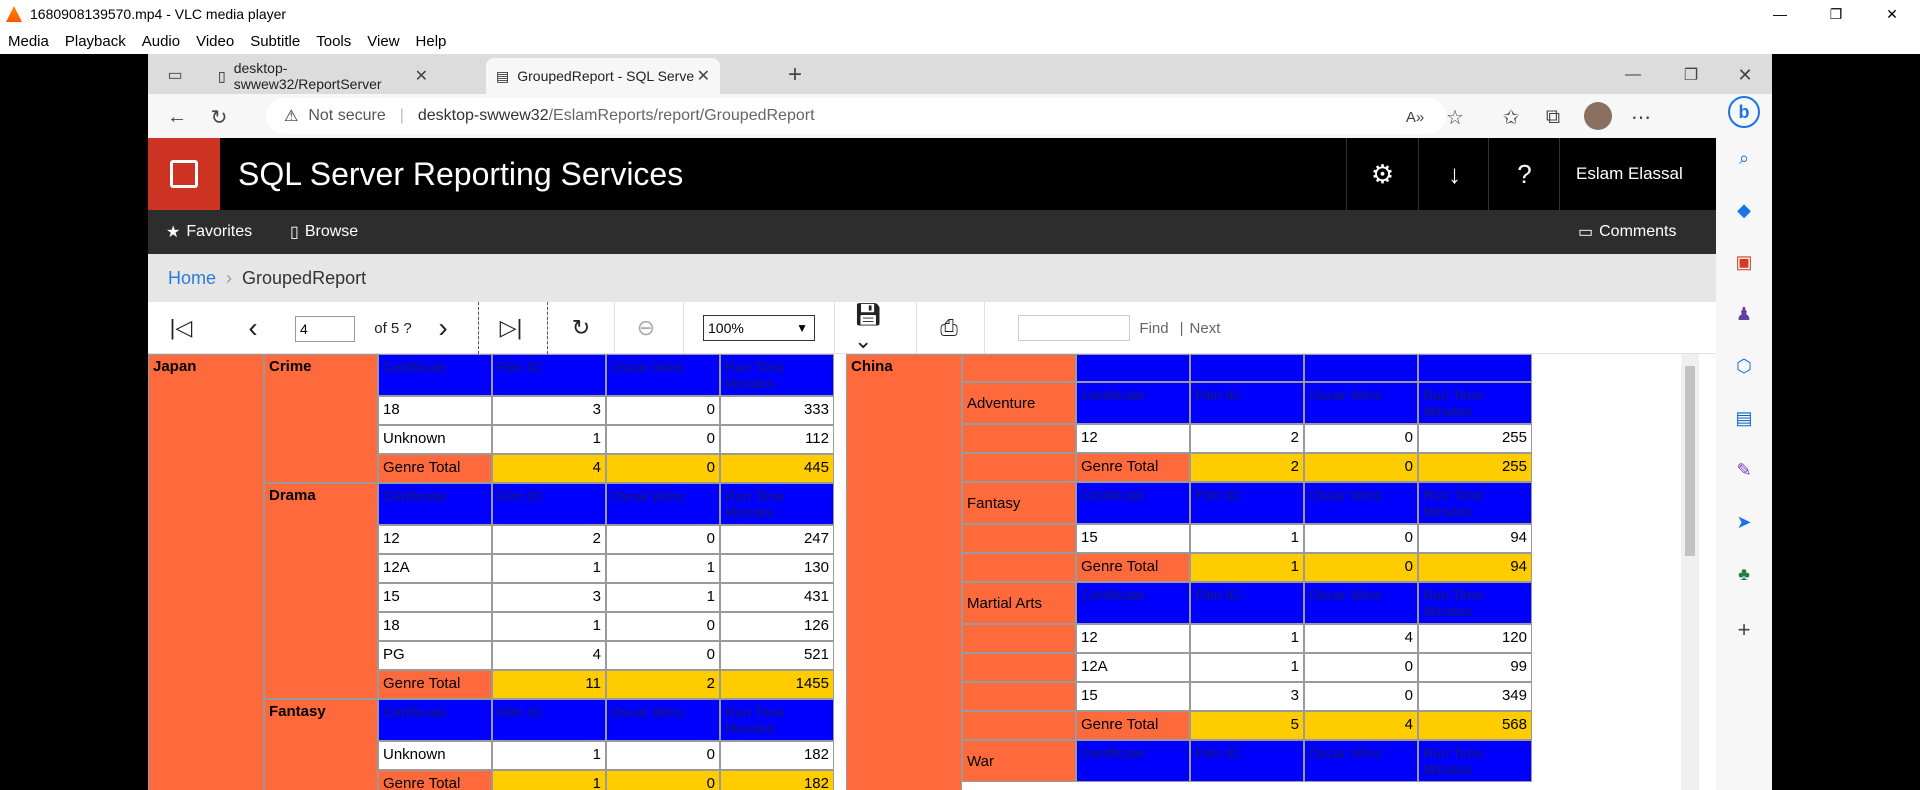  What do you see at coordinates (321, 418) in the screenshot?
I see `genre-name: Crime` at bounding box center [321, 418].